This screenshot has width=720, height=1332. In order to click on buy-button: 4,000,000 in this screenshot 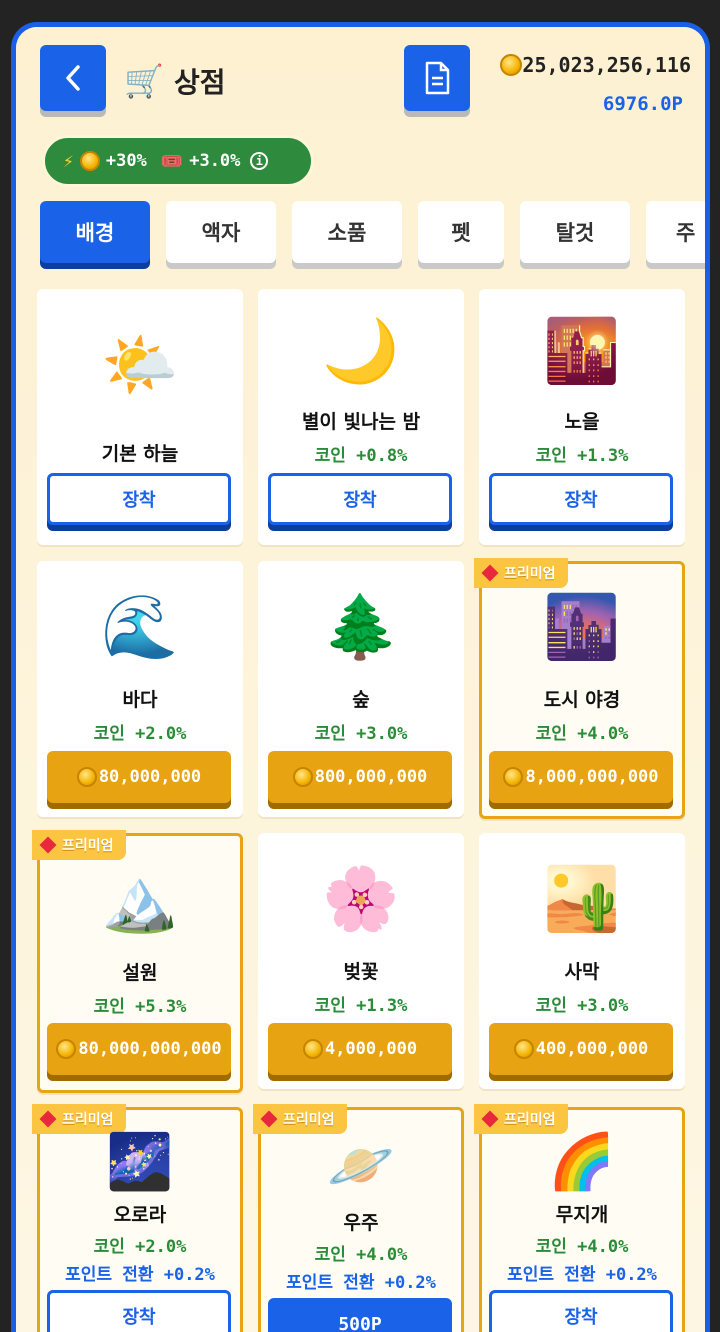, I will do `click(360, 1049)`.